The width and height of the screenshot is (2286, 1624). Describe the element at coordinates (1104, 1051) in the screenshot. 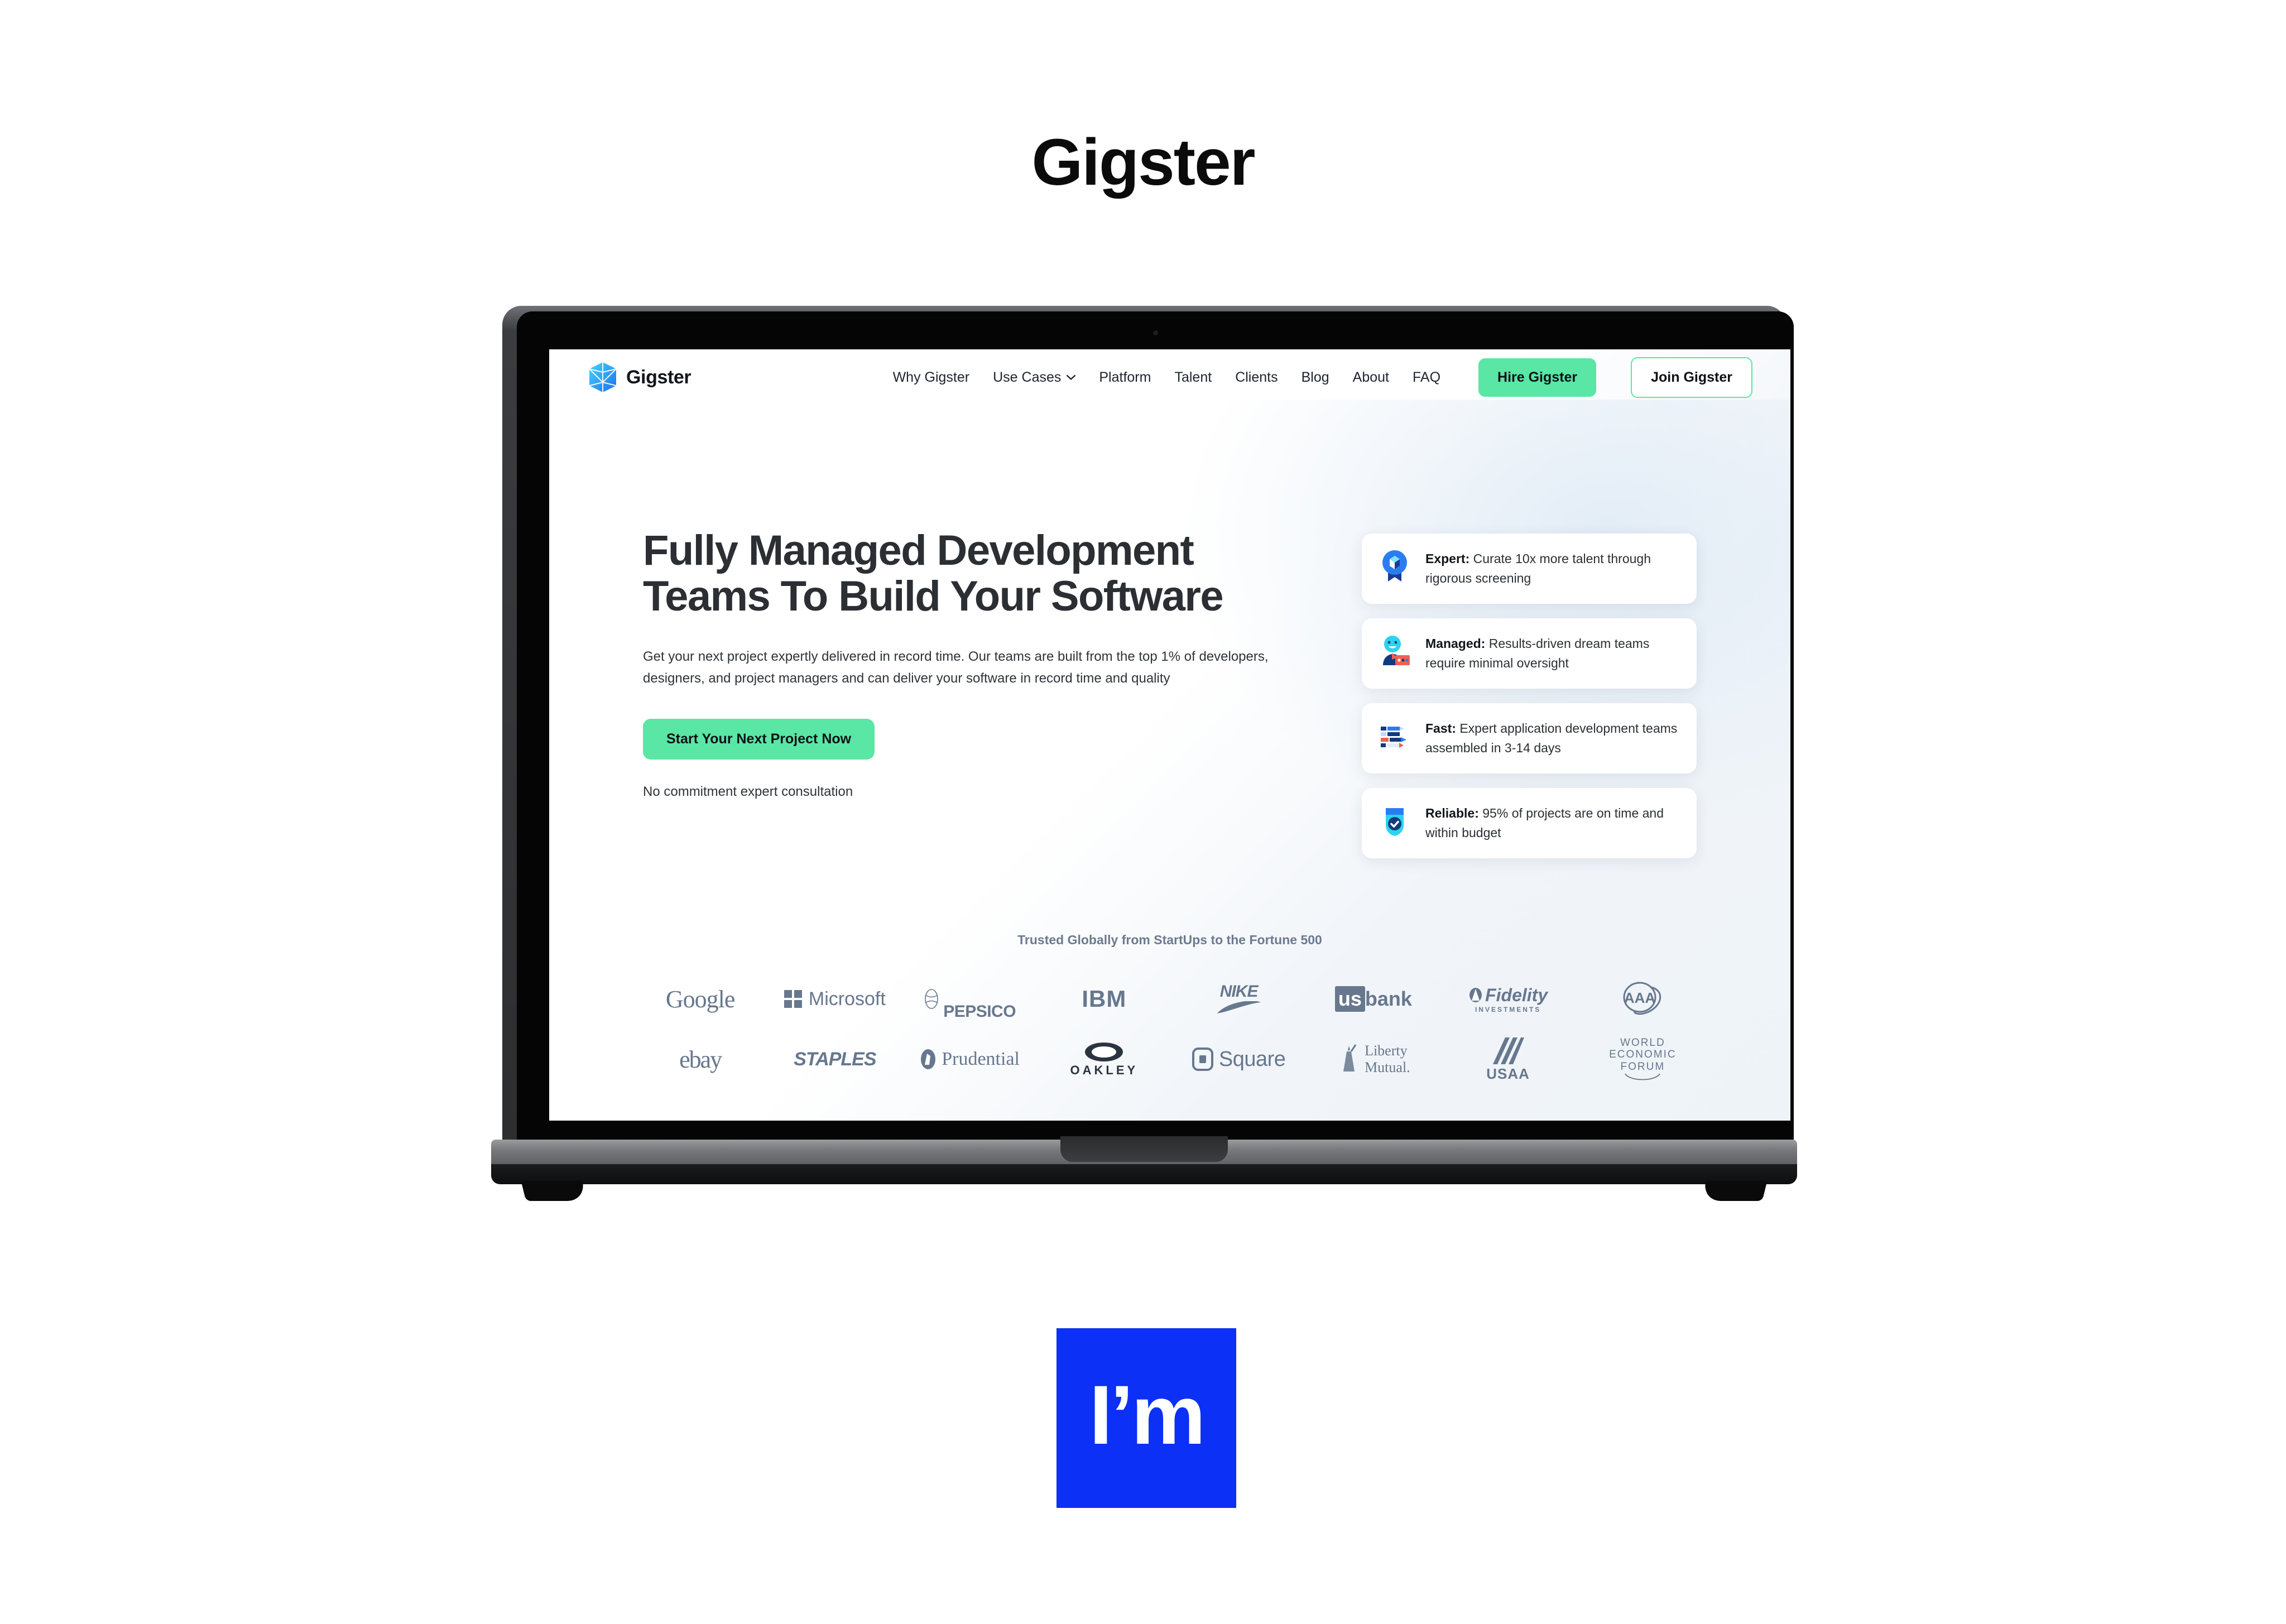

I see `oakley-ellipse-icon` at that location.